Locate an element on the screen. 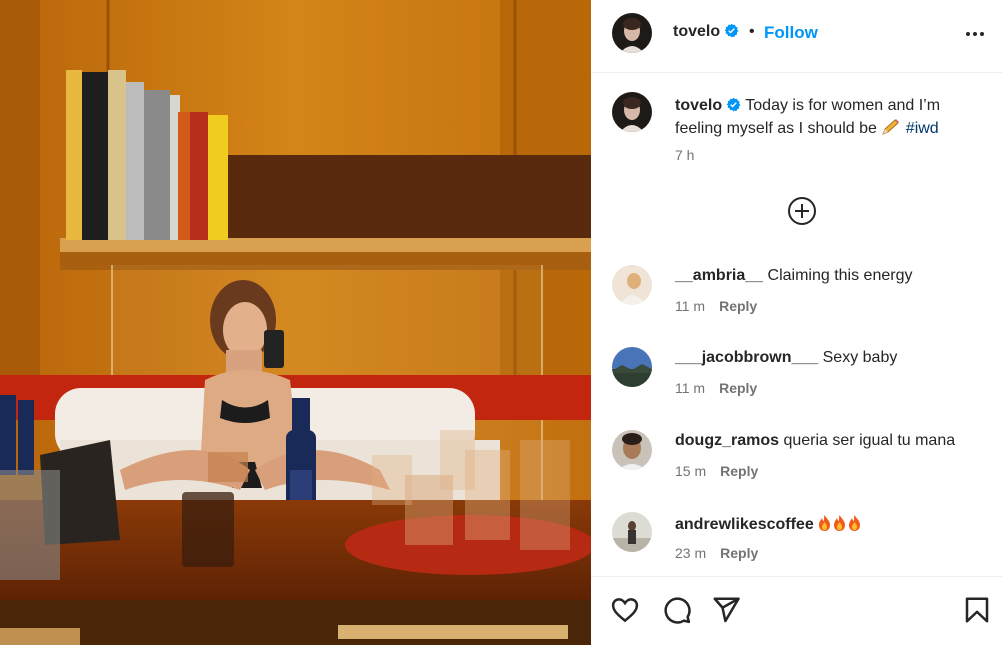 The width and height of the screenshot is (1002, 646). comment-text: ___jacobbrown___ Sexy baby is located at coordinates (786, 358).